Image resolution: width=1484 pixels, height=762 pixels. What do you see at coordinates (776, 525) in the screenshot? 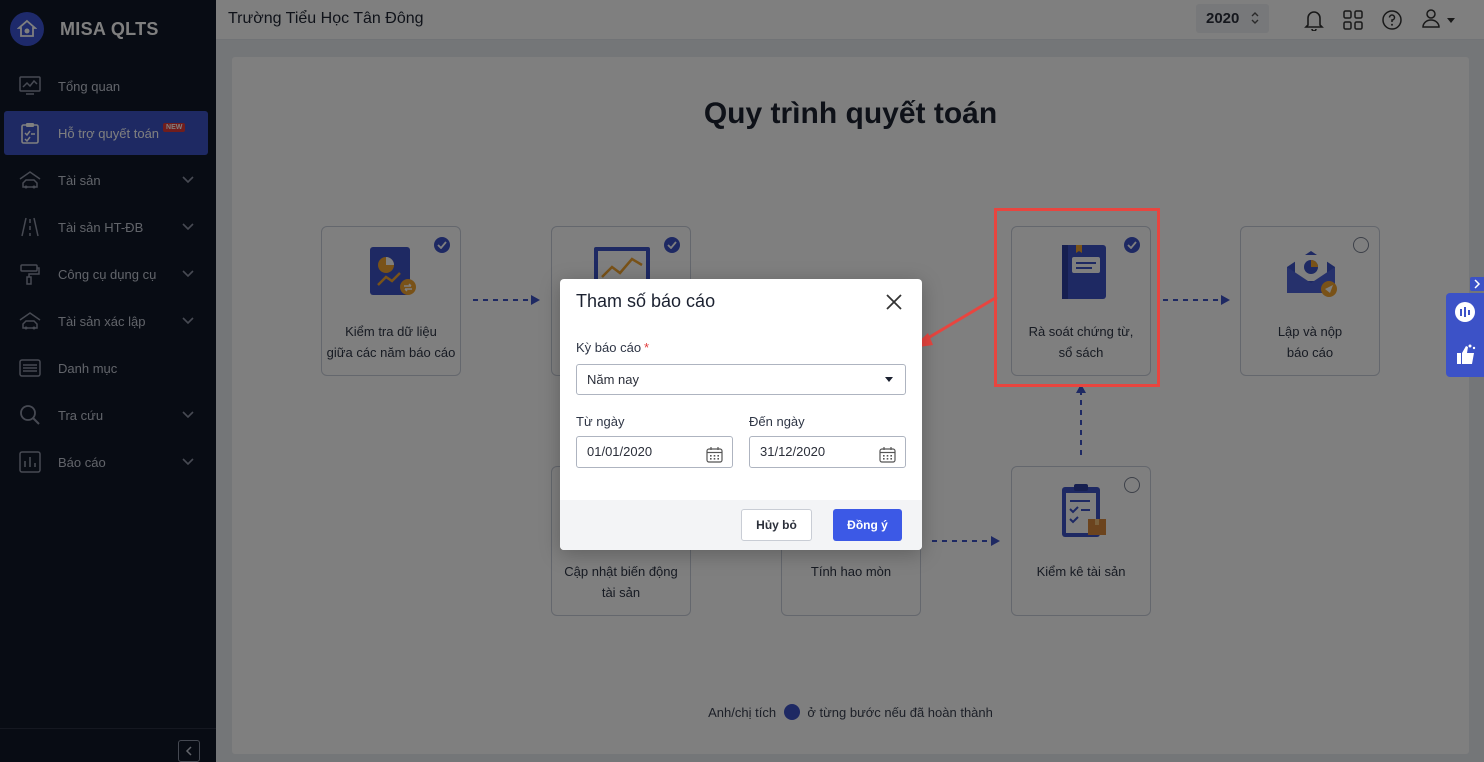
I see `cancel-button: Hủy bỏ` at bounding box center [776, 525].